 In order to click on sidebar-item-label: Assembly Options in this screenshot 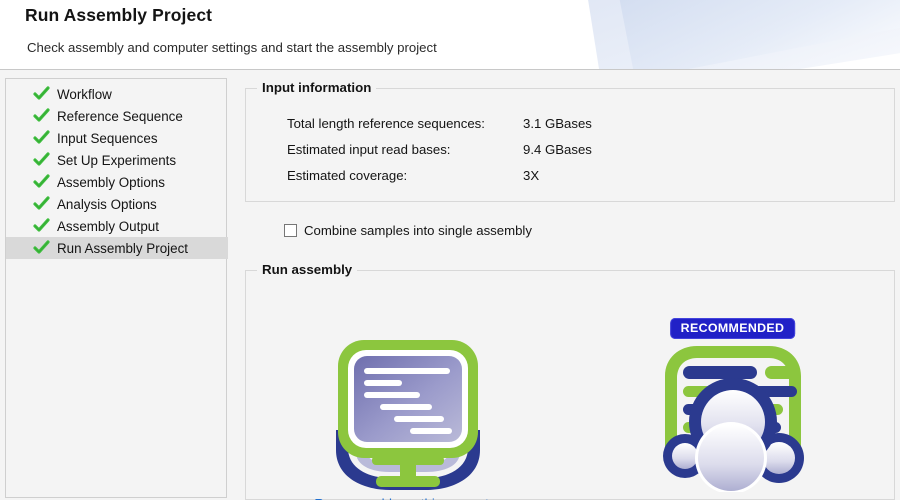, I will do `click(111, 182)`.